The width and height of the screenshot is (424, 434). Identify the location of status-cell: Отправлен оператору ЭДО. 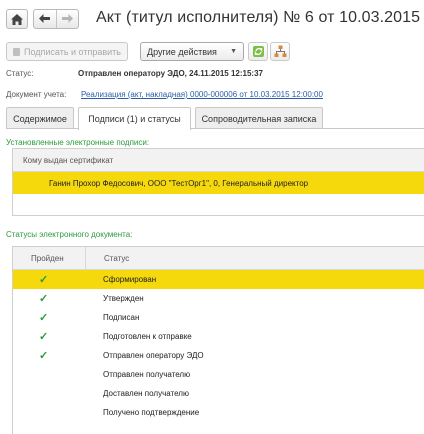
(153, 355).